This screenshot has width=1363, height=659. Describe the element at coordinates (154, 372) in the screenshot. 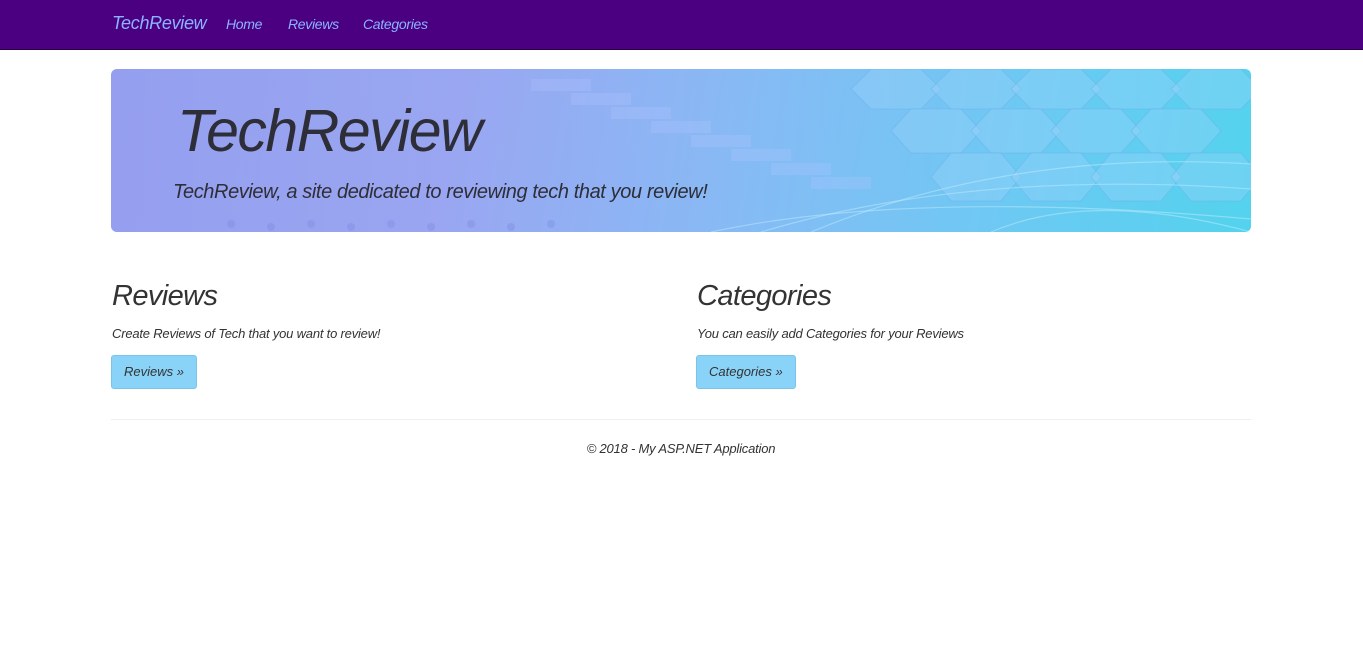

I see `reviews-button: Reviews »` at that location.